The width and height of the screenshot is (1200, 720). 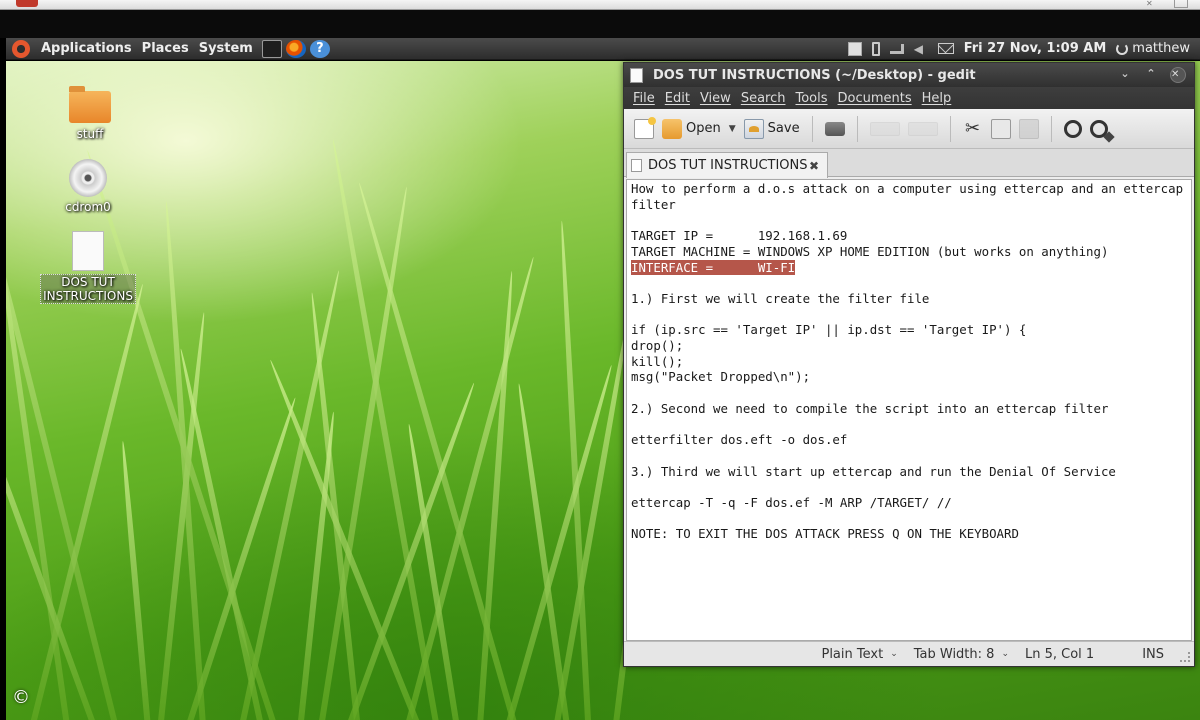 I want to click on editor-line: 1.) First we will create the filter file, so click(x=909, y=299).